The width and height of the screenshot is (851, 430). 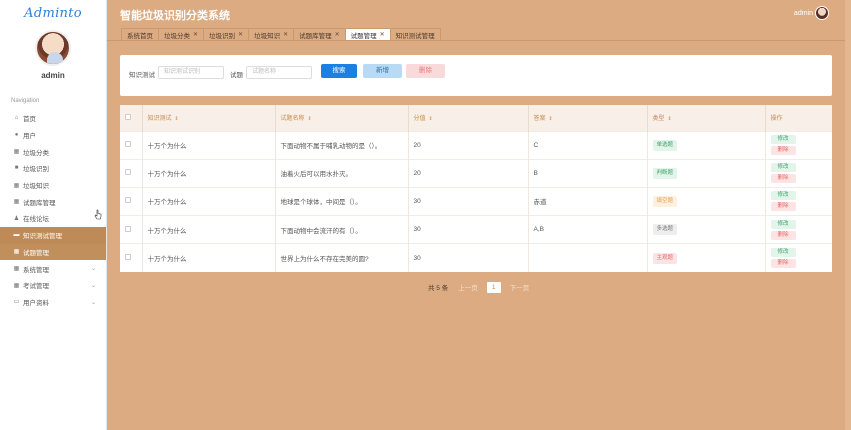 What do you see at coordinates (53, 235) in the screenshot?
I see `sidebar-item-knowledge-test: ▬ 知识测试管理` at bounding box center [53, 235].